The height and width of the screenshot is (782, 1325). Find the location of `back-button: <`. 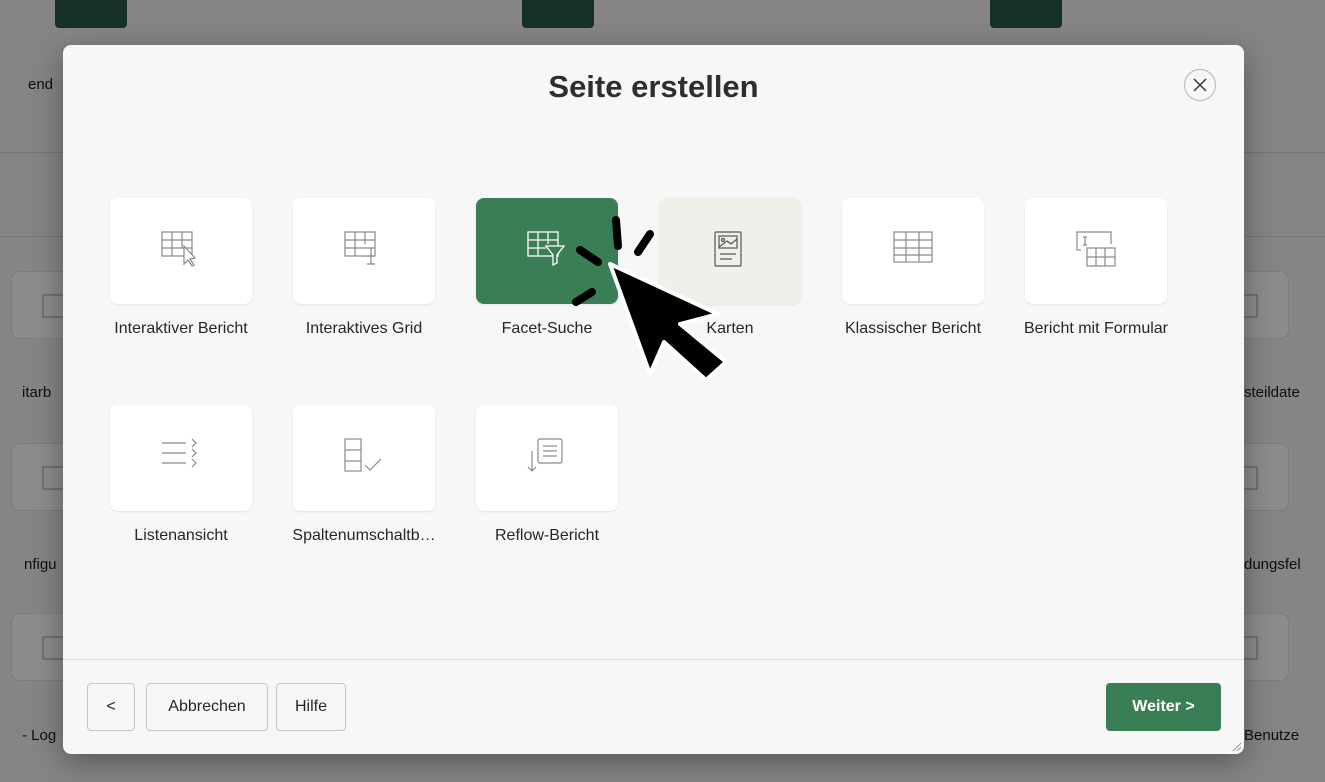

back-button: < is located at coordinates (111, 707).